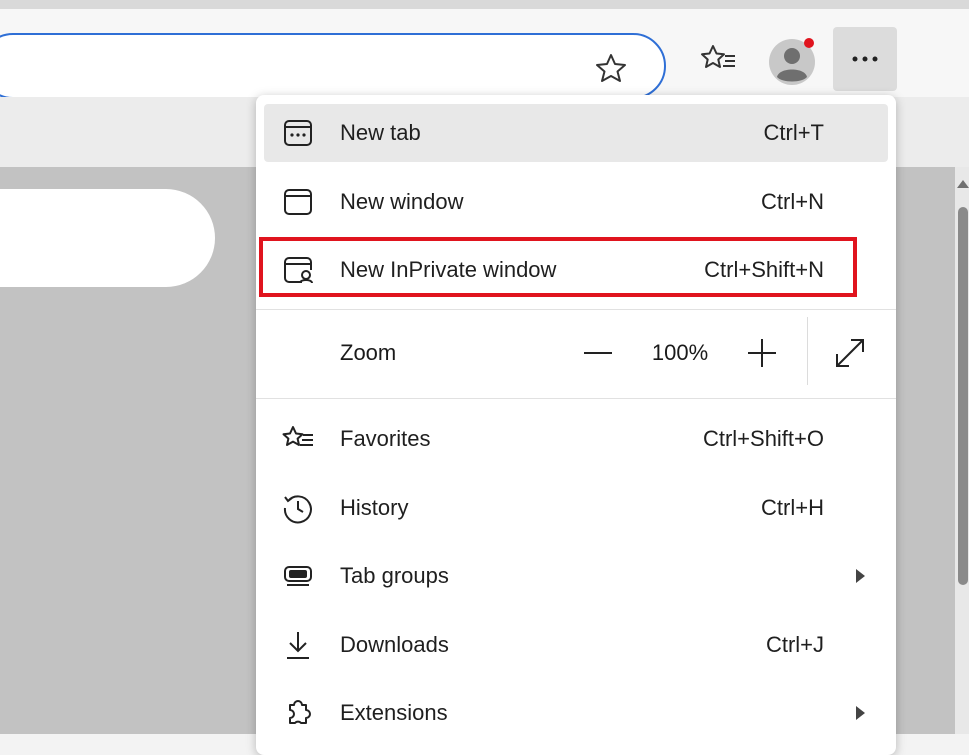 This screenshot has height=755, width=969. Describe the element at coordinates (380, 132) in the screenshot. I see `menu-item-label: New tab` at that location.